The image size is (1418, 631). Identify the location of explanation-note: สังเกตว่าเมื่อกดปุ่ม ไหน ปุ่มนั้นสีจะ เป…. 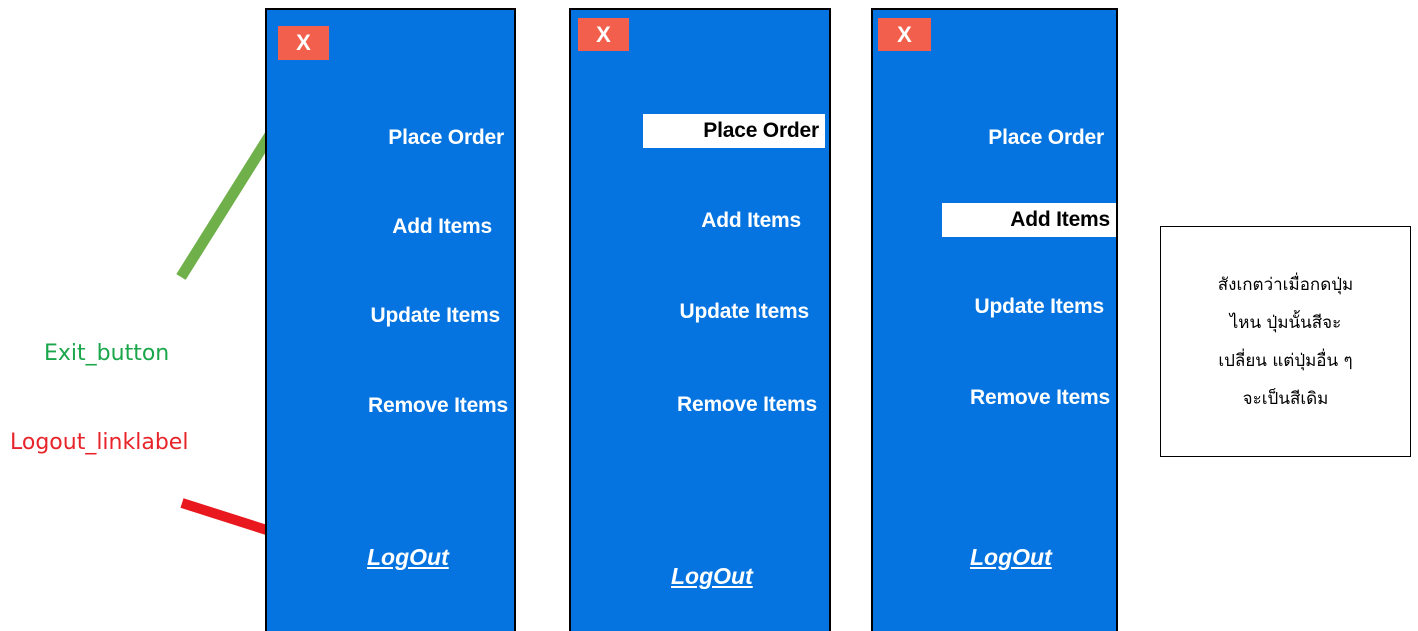
(1285, 341).